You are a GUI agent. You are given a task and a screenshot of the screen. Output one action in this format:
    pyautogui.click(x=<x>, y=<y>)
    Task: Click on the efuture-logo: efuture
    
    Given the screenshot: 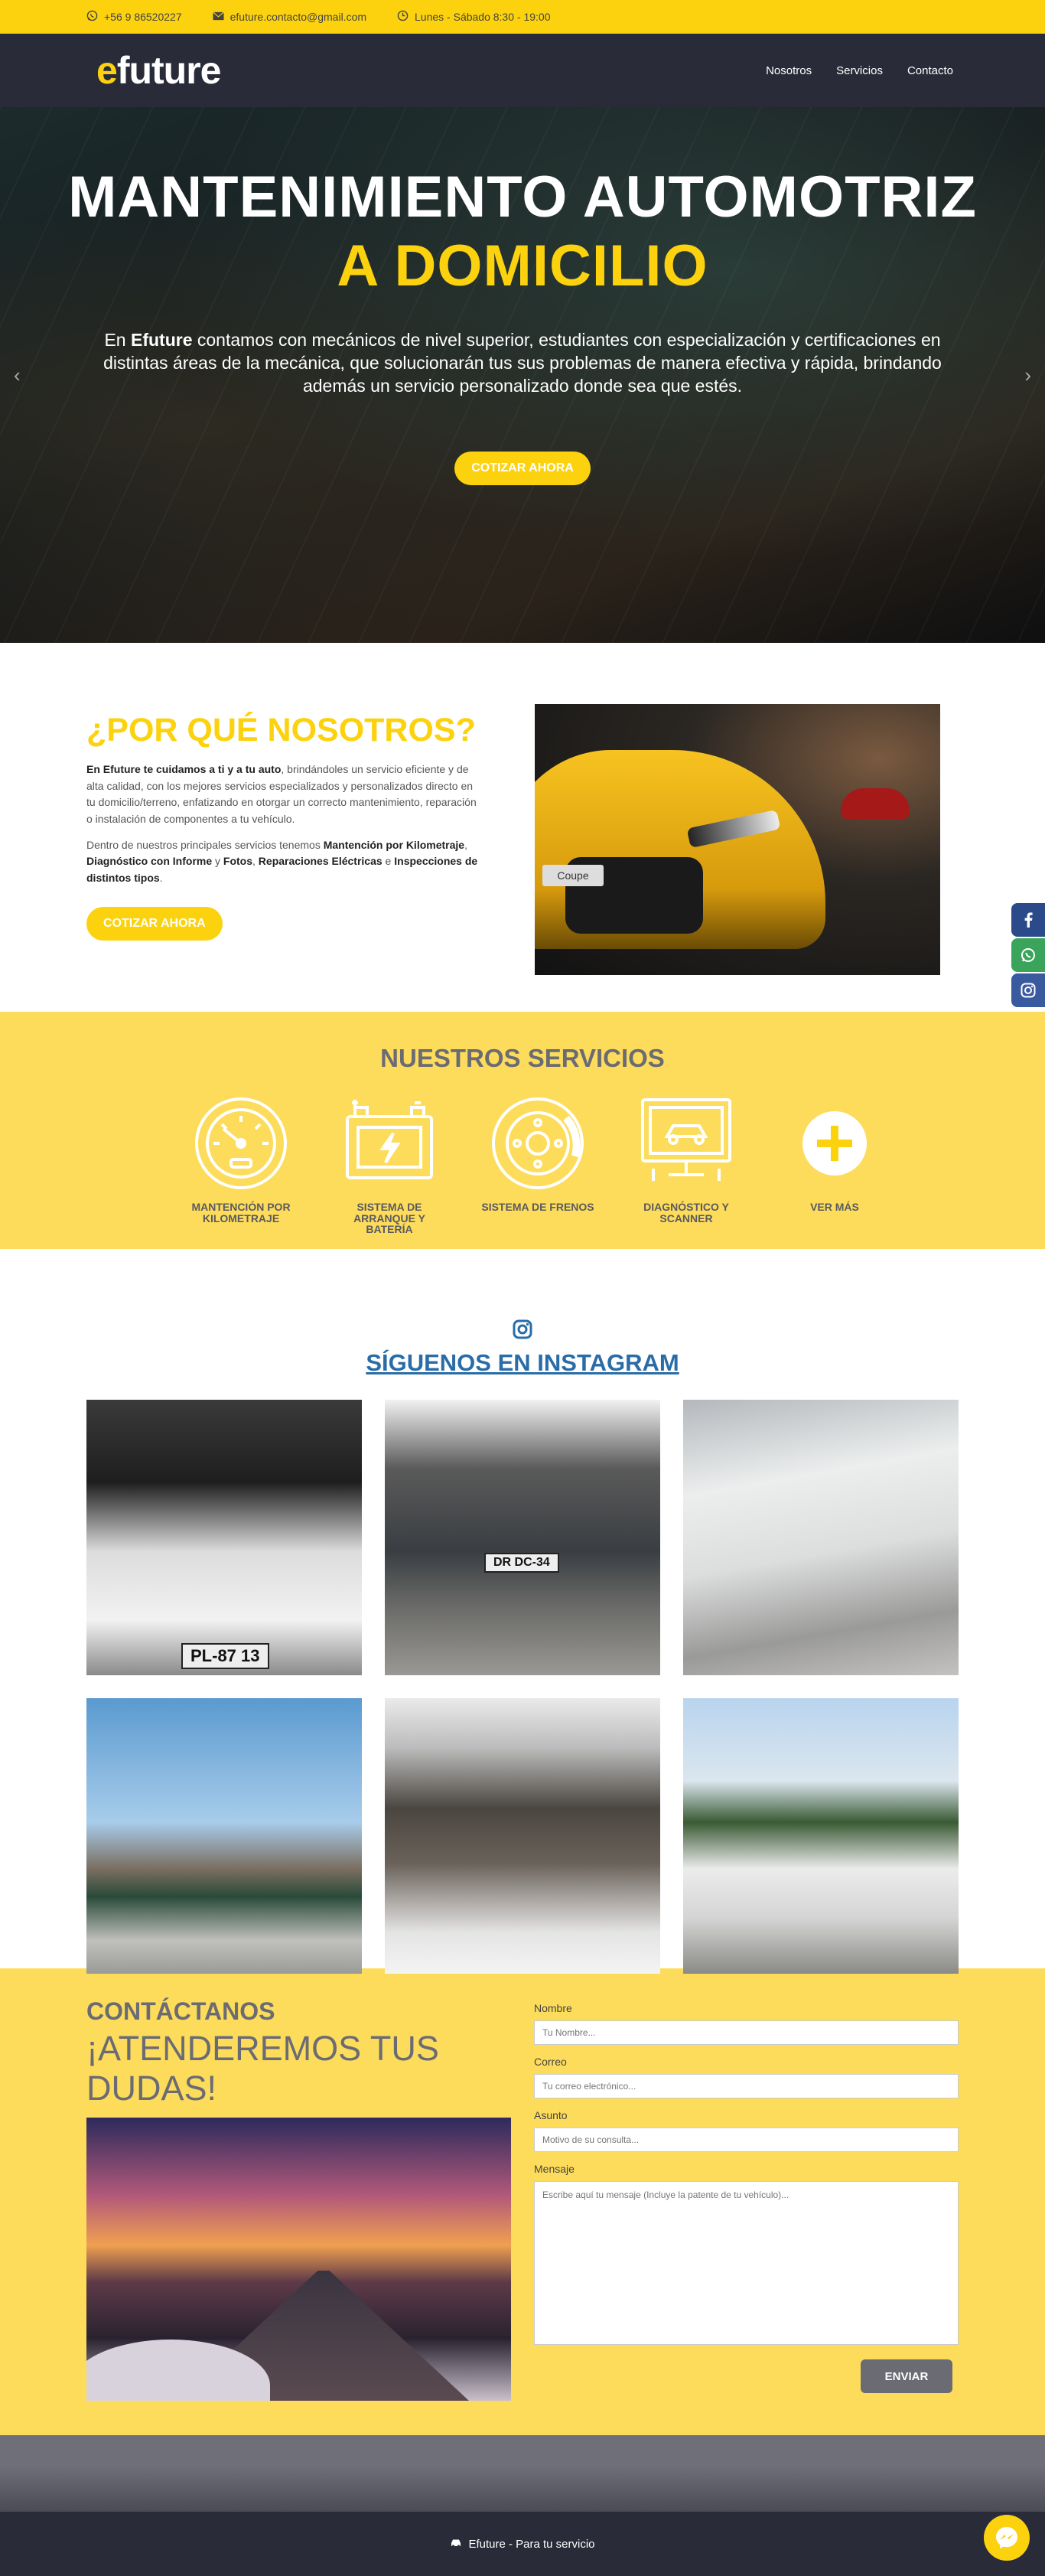 What is the action you would take?
    pyautogui.click(x=158, y=70)
    